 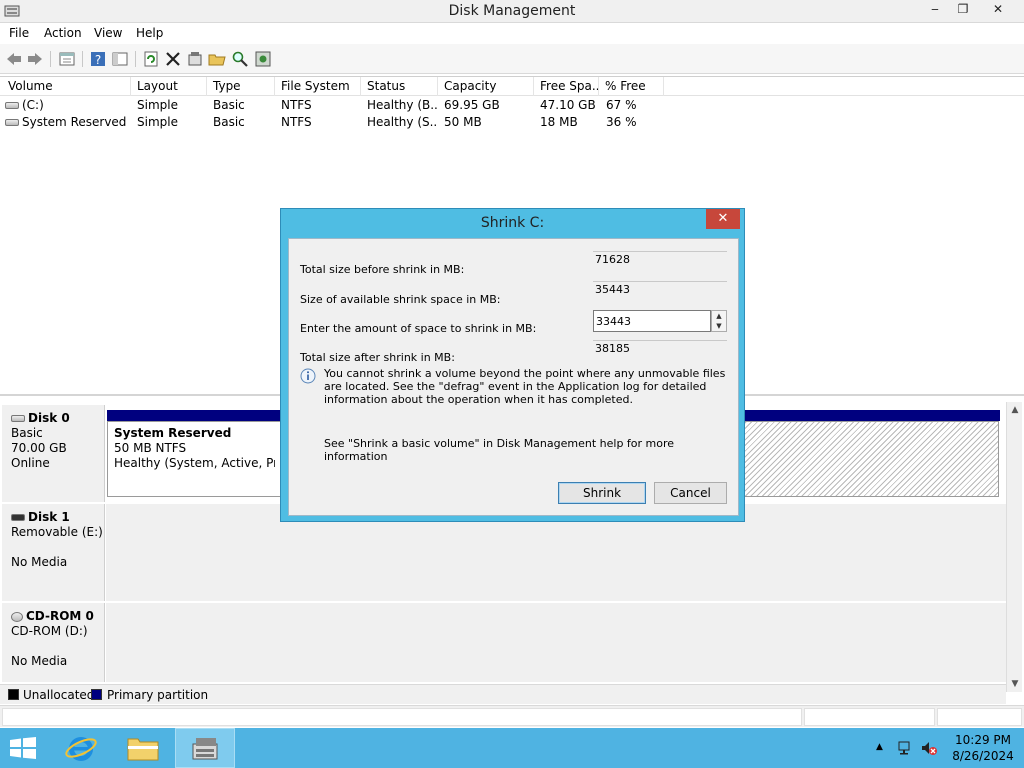 I want to click on minimize-button: ‒, so click(x=935, y=9).